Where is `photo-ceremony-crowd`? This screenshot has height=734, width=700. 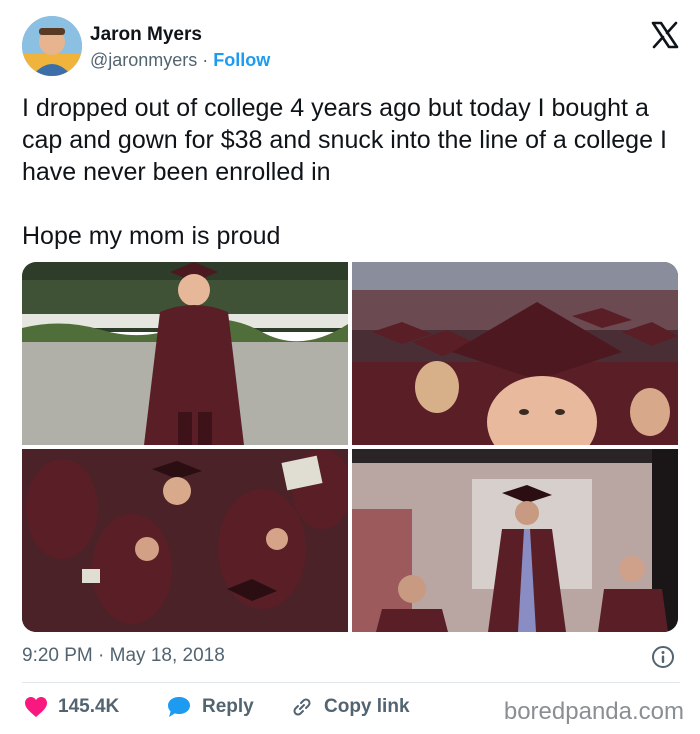
photo-ceremony-crowd is located at coordinates (185, 540).